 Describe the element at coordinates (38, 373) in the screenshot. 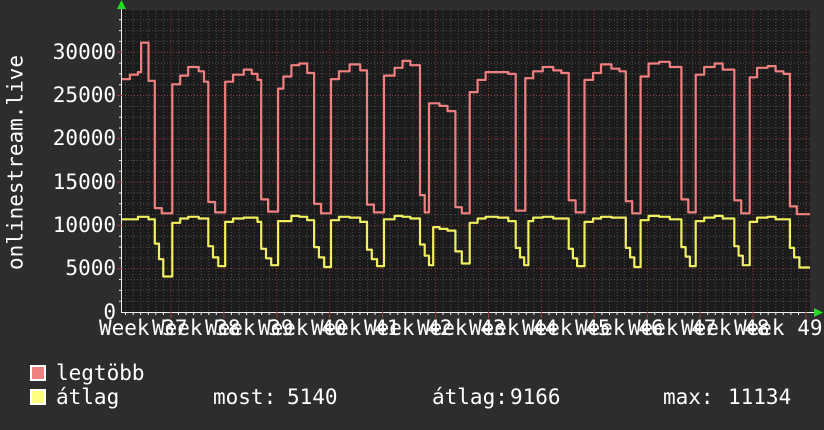

I see `legend-swatch-legtobb` at that location.